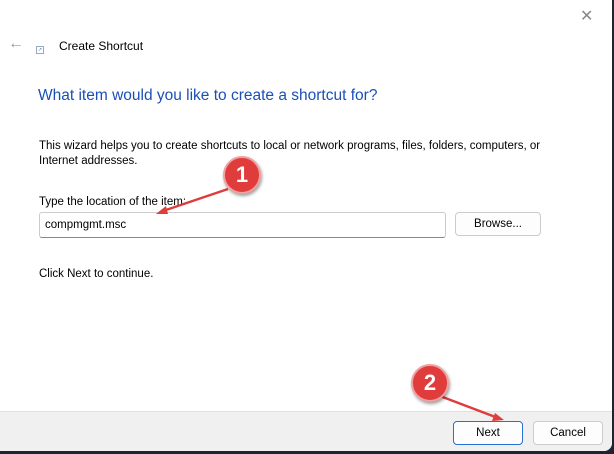 This screenshot has height=454, width=614. Describe the element at coordinates (242, 175) in the screenshot. I see `annotation-badge-1: 1` at that location.